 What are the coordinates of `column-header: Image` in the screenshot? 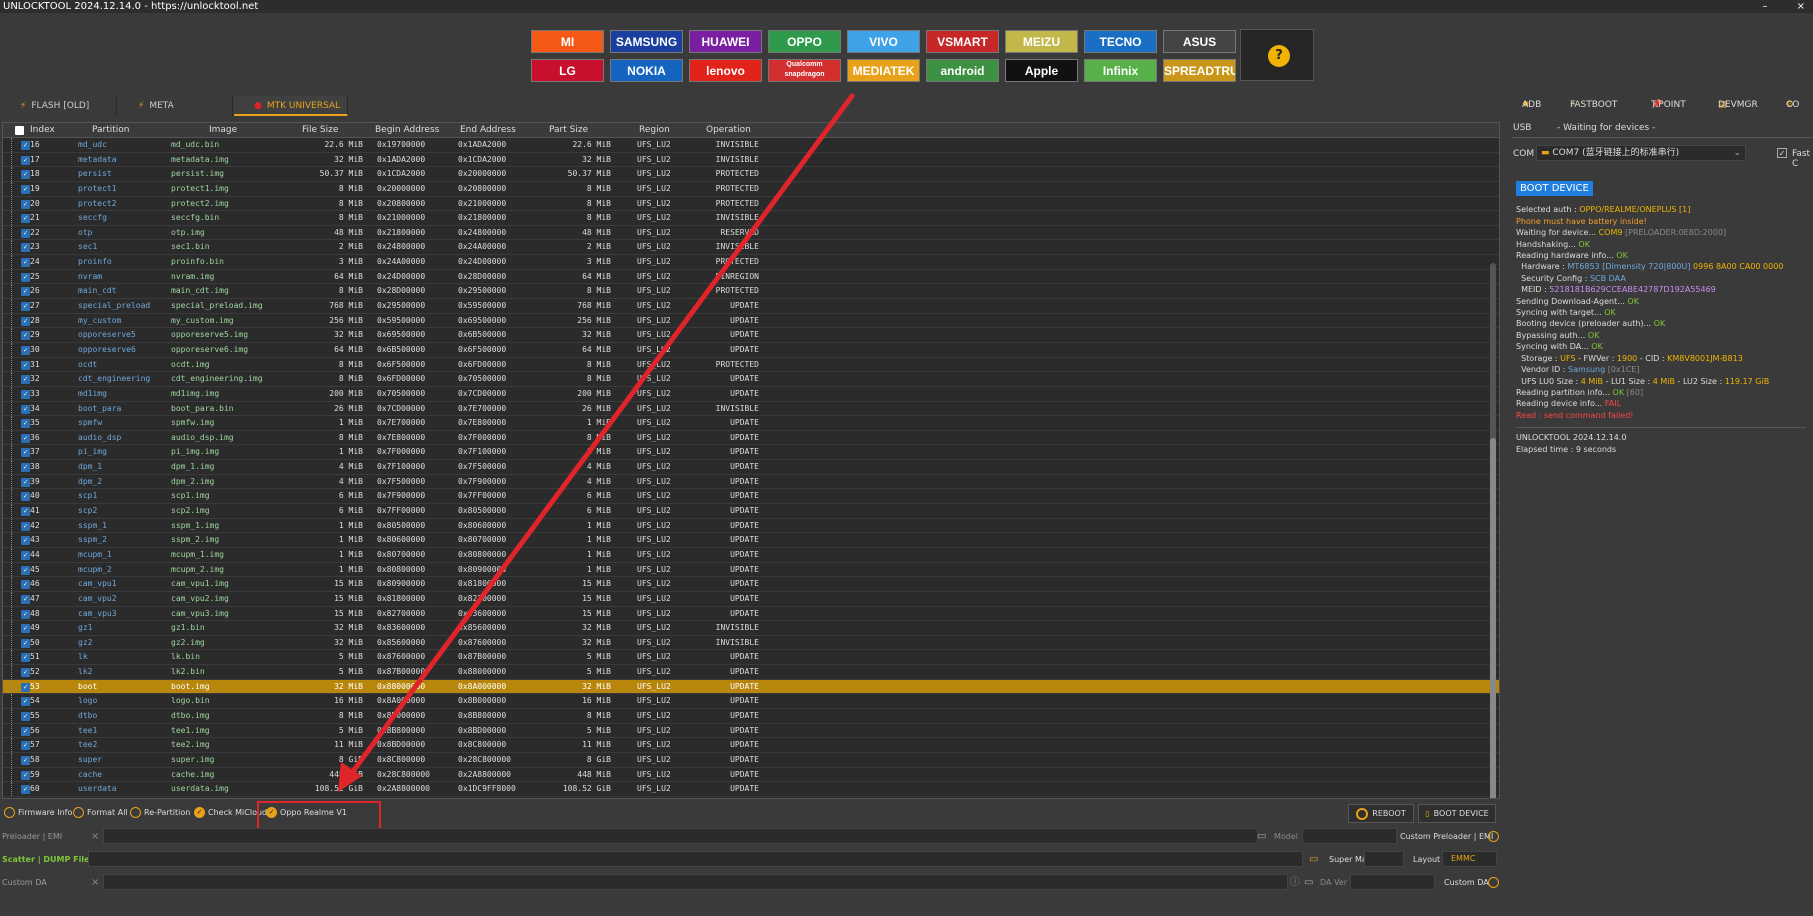 It's located at (223, 130).